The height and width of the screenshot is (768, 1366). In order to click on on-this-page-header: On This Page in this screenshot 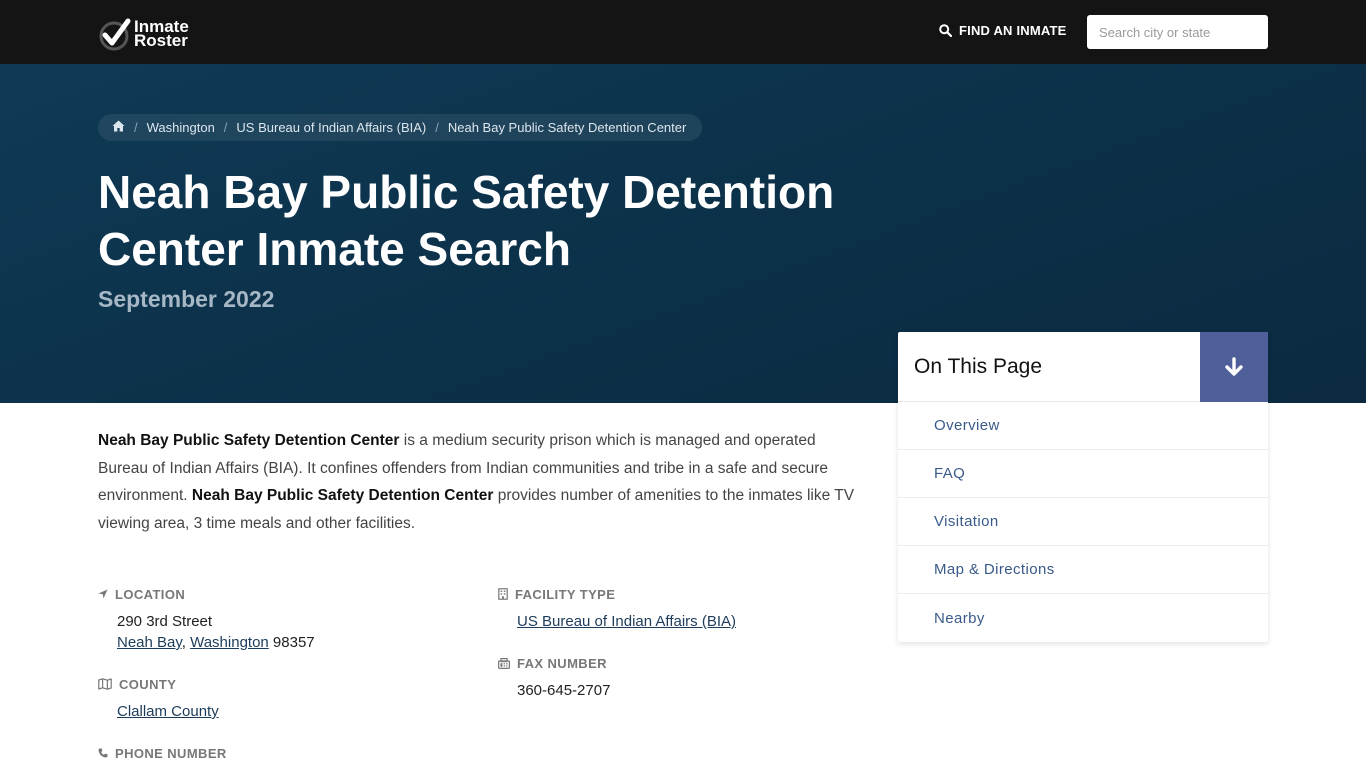, I will do `click(1083, 366)`.